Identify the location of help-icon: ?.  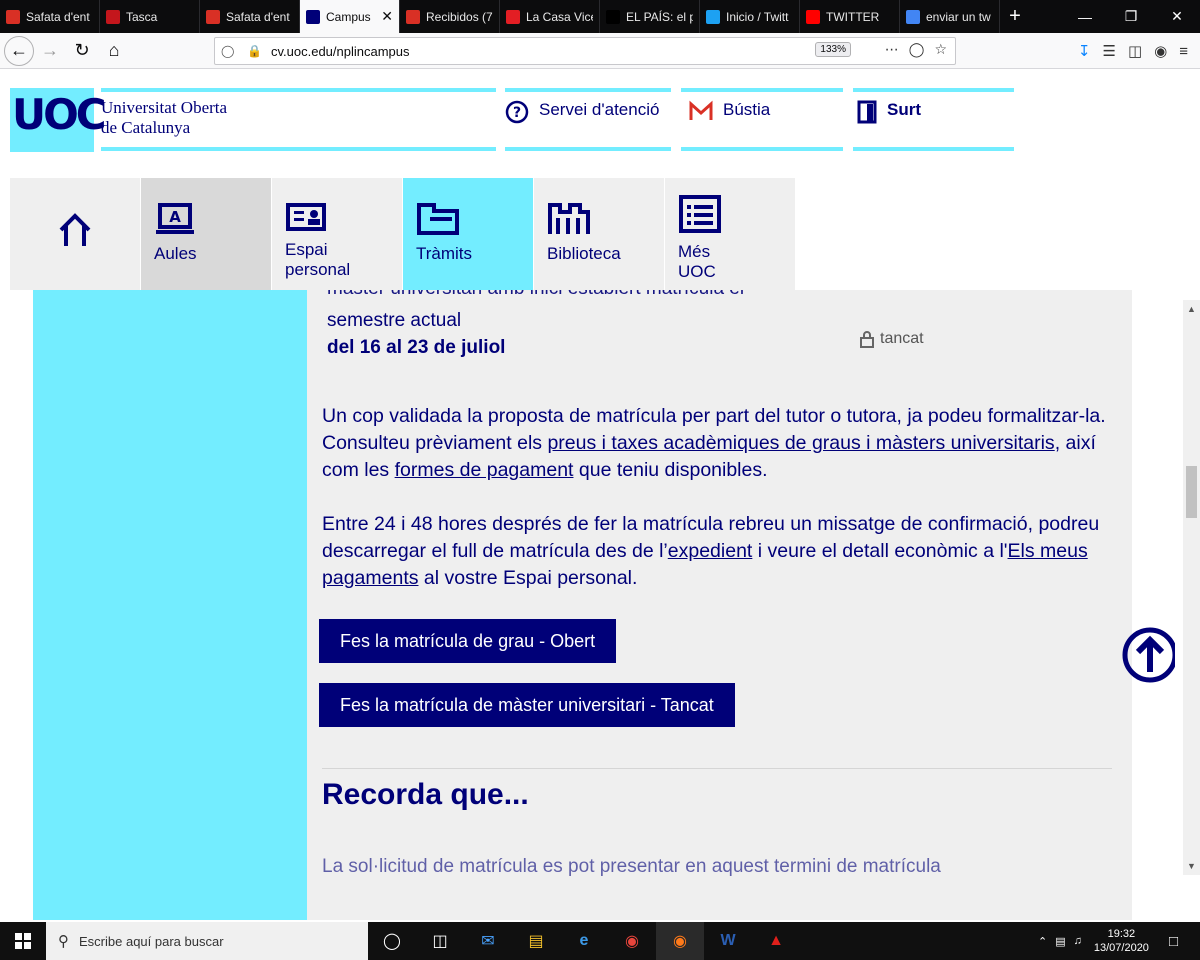
(517, 115).